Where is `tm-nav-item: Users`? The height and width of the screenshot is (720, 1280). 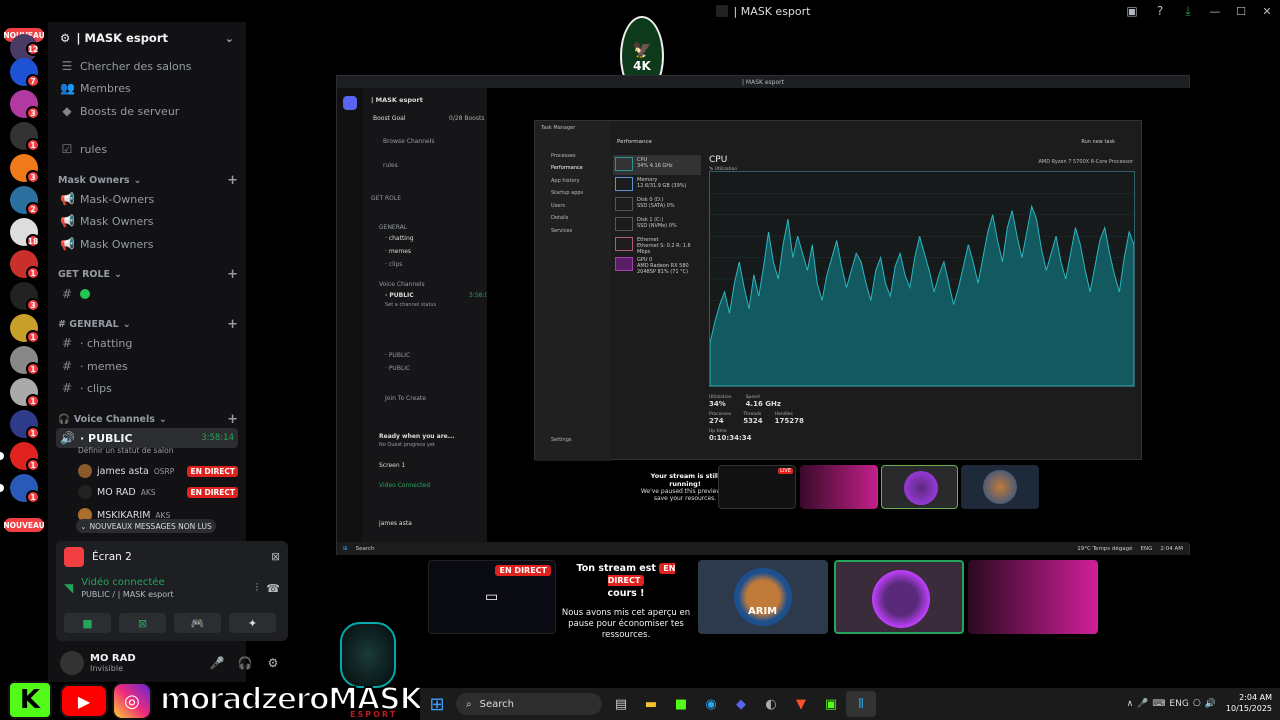 tm-nav-item: Users is located at coordinates (558, 206).